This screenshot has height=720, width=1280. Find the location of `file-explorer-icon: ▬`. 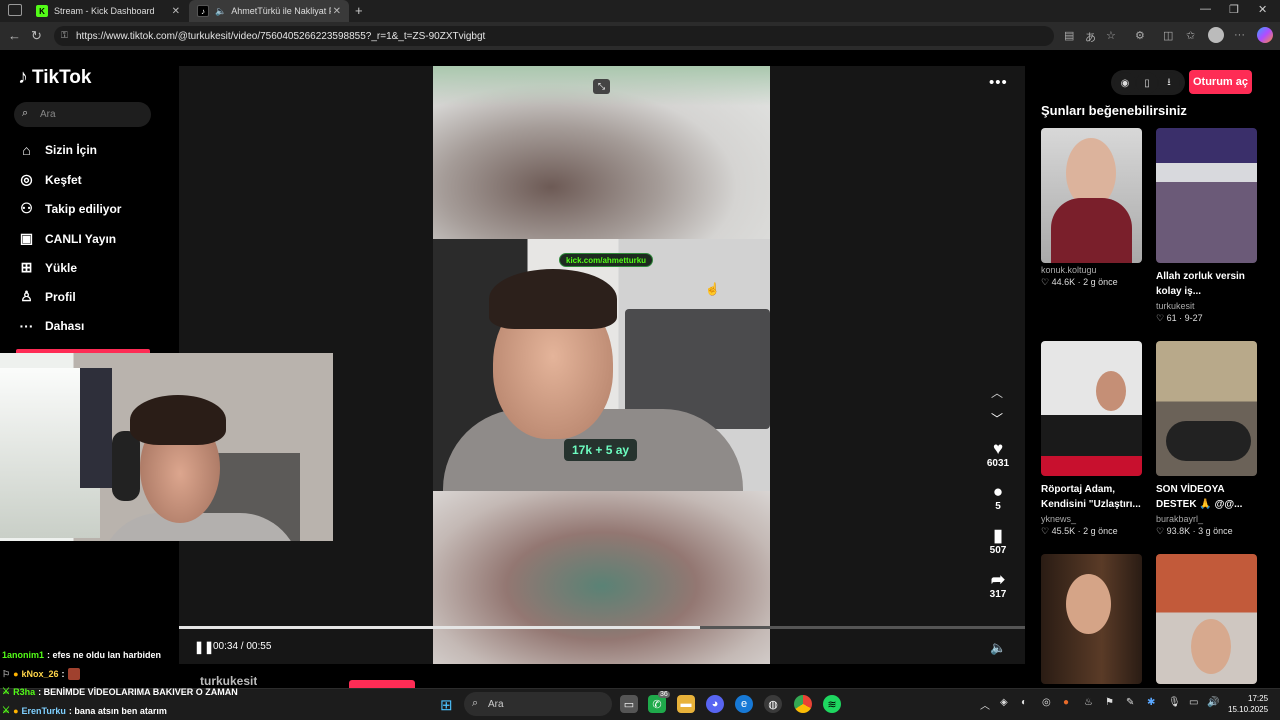

file-explorer-icon: ▬ is located at coordinates (686, 704).